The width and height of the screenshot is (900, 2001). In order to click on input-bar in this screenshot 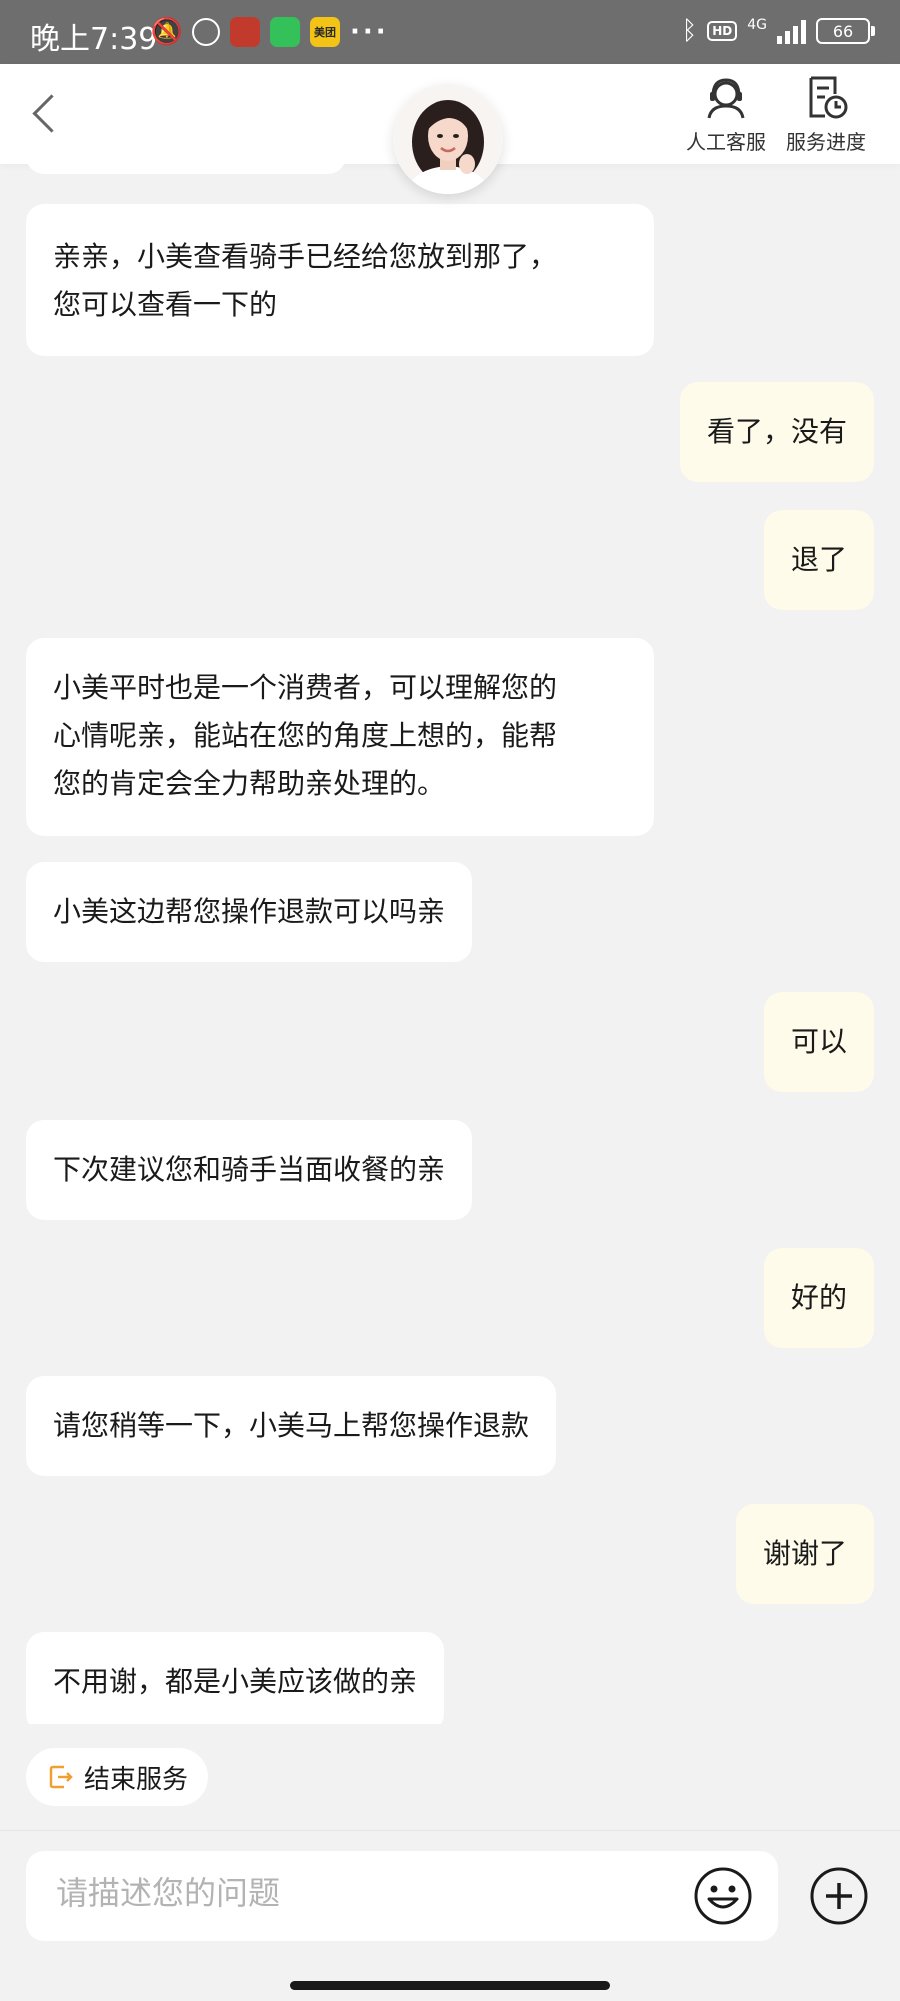, I will do `click(450, 1915)`.